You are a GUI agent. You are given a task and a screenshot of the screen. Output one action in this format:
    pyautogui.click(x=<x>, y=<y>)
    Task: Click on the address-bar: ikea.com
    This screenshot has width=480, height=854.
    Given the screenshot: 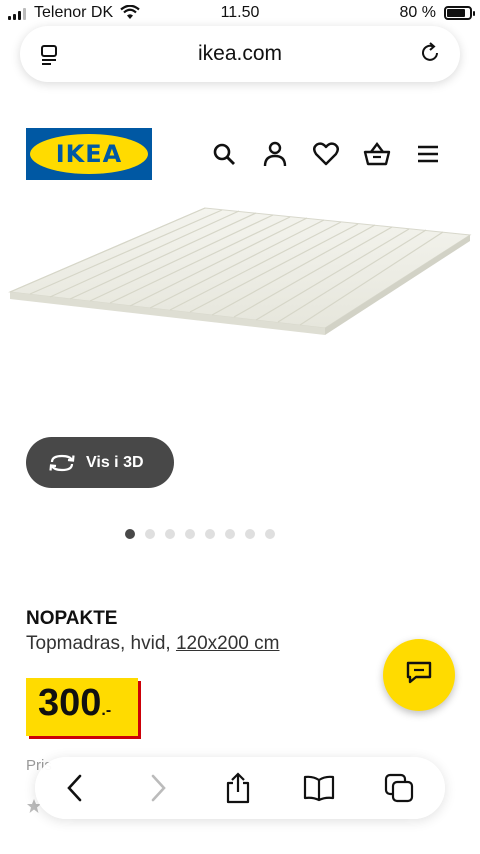 What is the action you would take?
    pyautogui.click(x=240, y=54)
    